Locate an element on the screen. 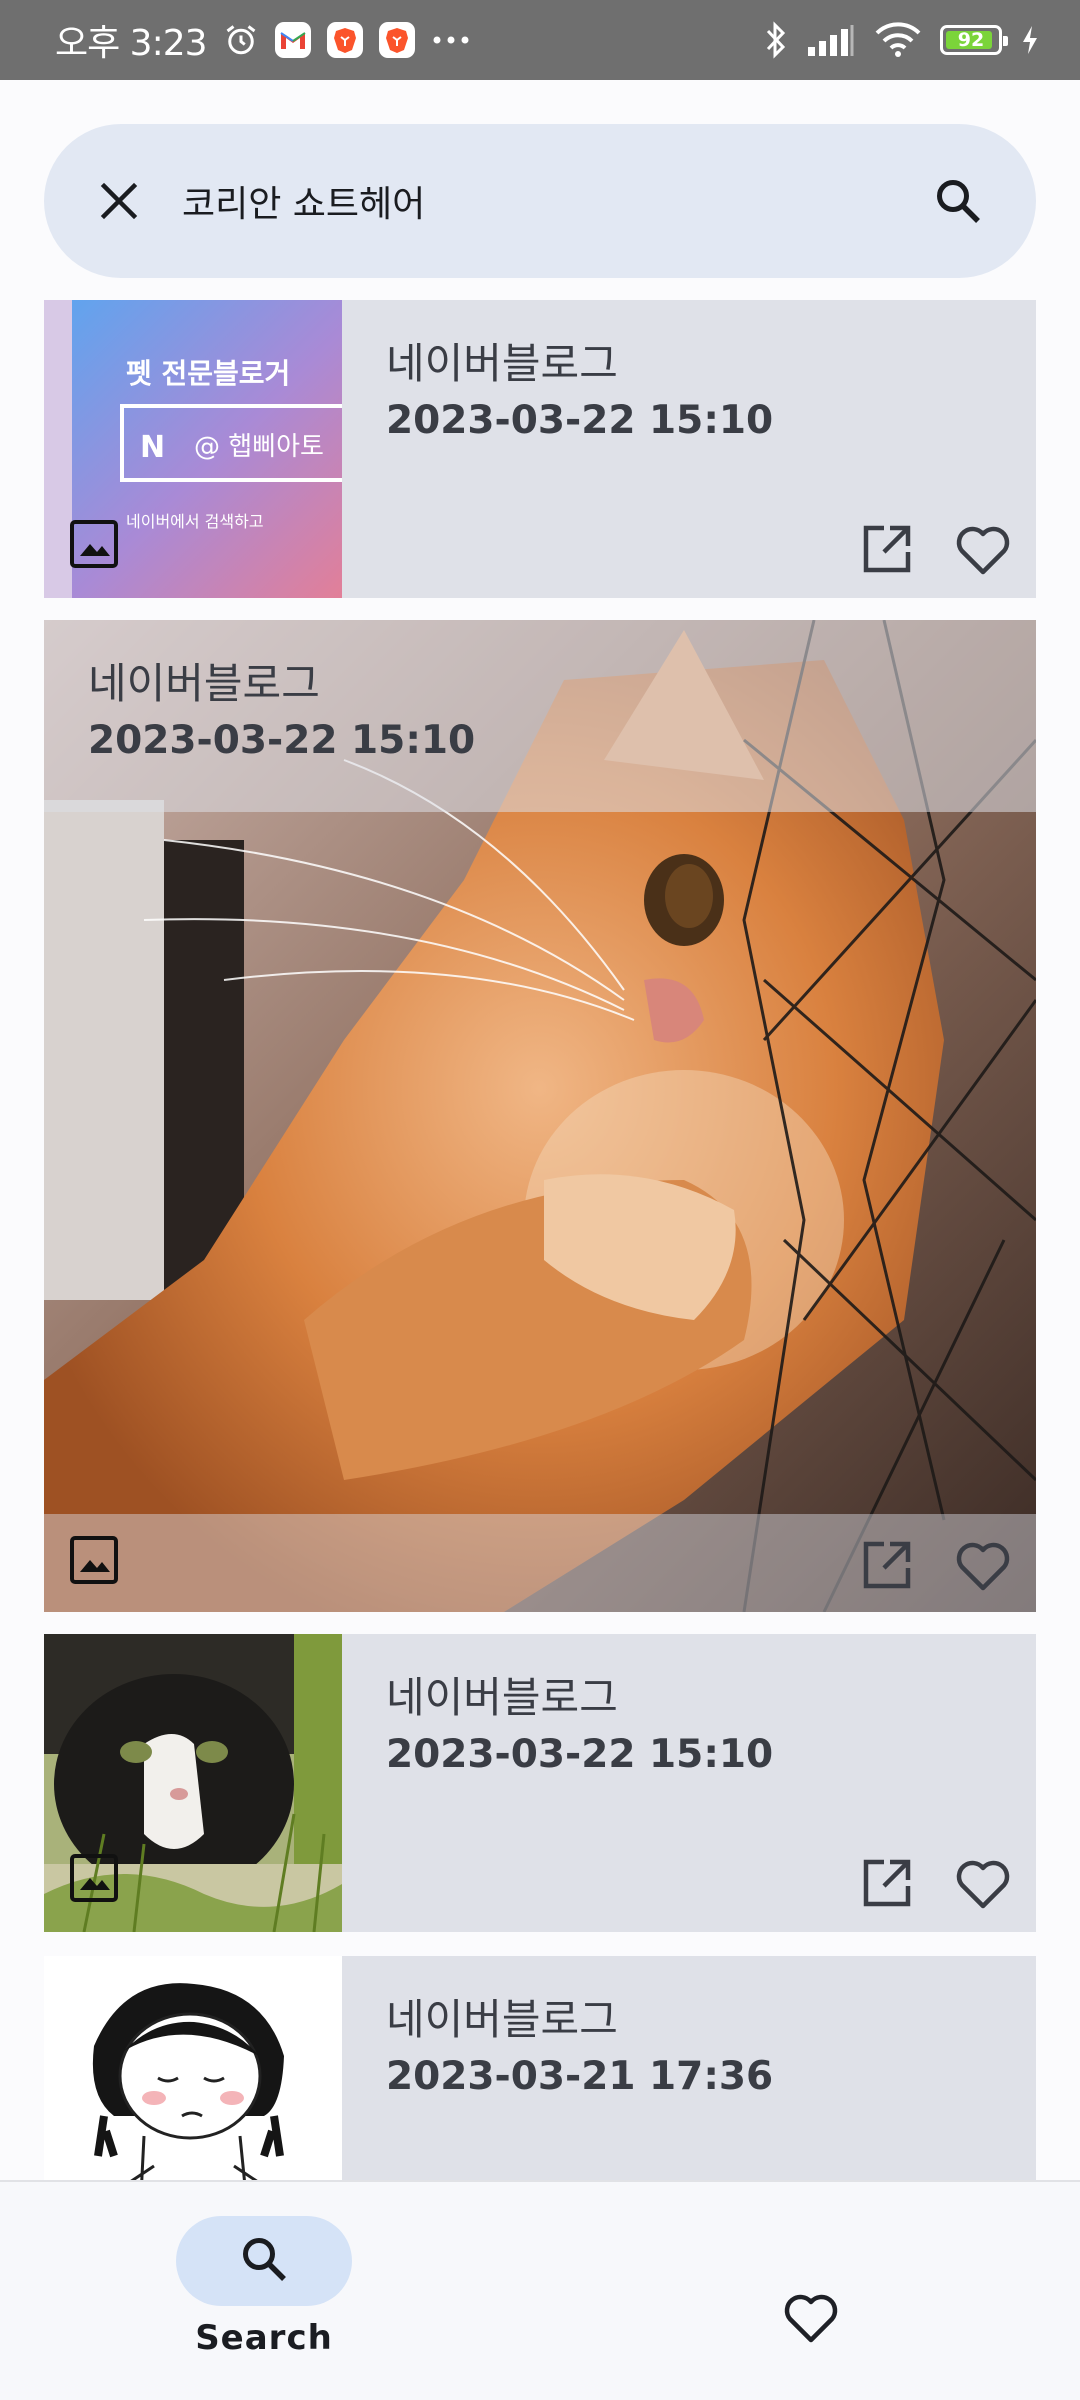 The height and width of the screenshot is (2400, 1080). card-footer-overlay is located at coordinates (540, 1563).